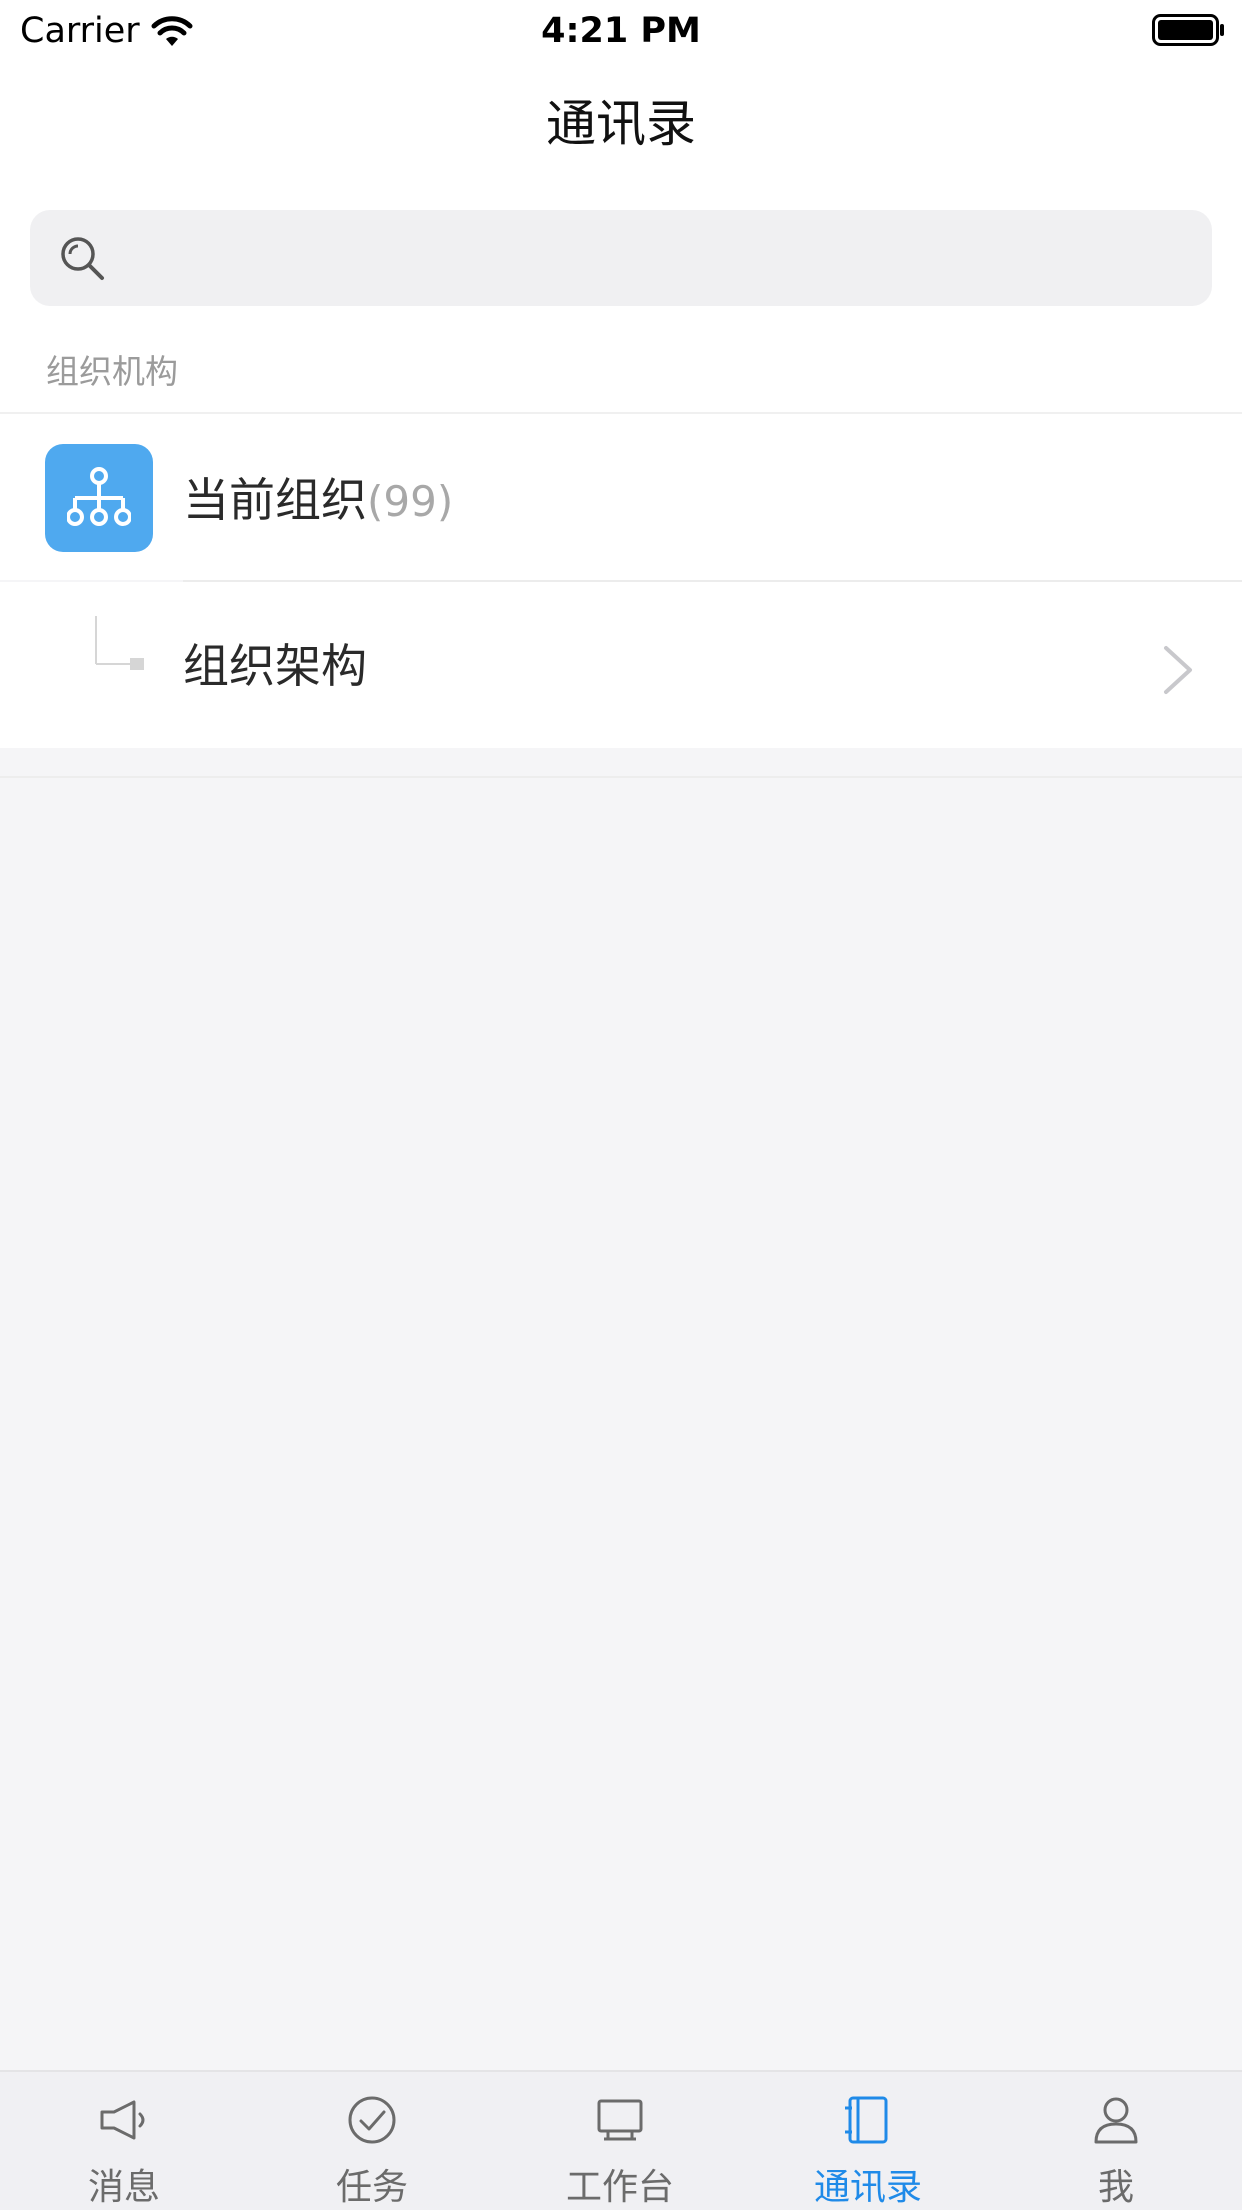  What do you see at coordinates (371, 2187) in the screenshot?
I see `tab-label: 任务` at bounding box center [371, 2187].